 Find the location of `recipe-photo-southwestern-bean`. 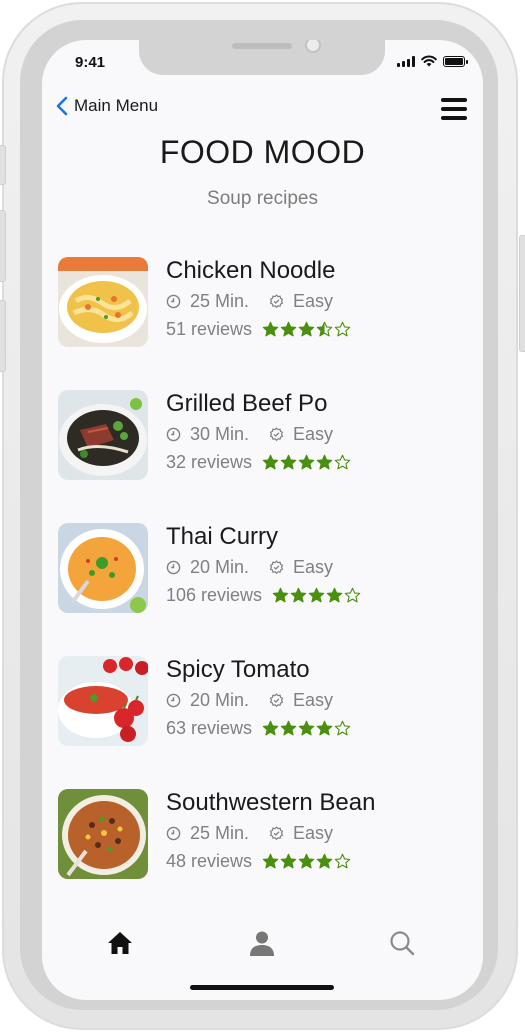

recipe-photo-southwestern-bean is located at coordinates (103, 834).